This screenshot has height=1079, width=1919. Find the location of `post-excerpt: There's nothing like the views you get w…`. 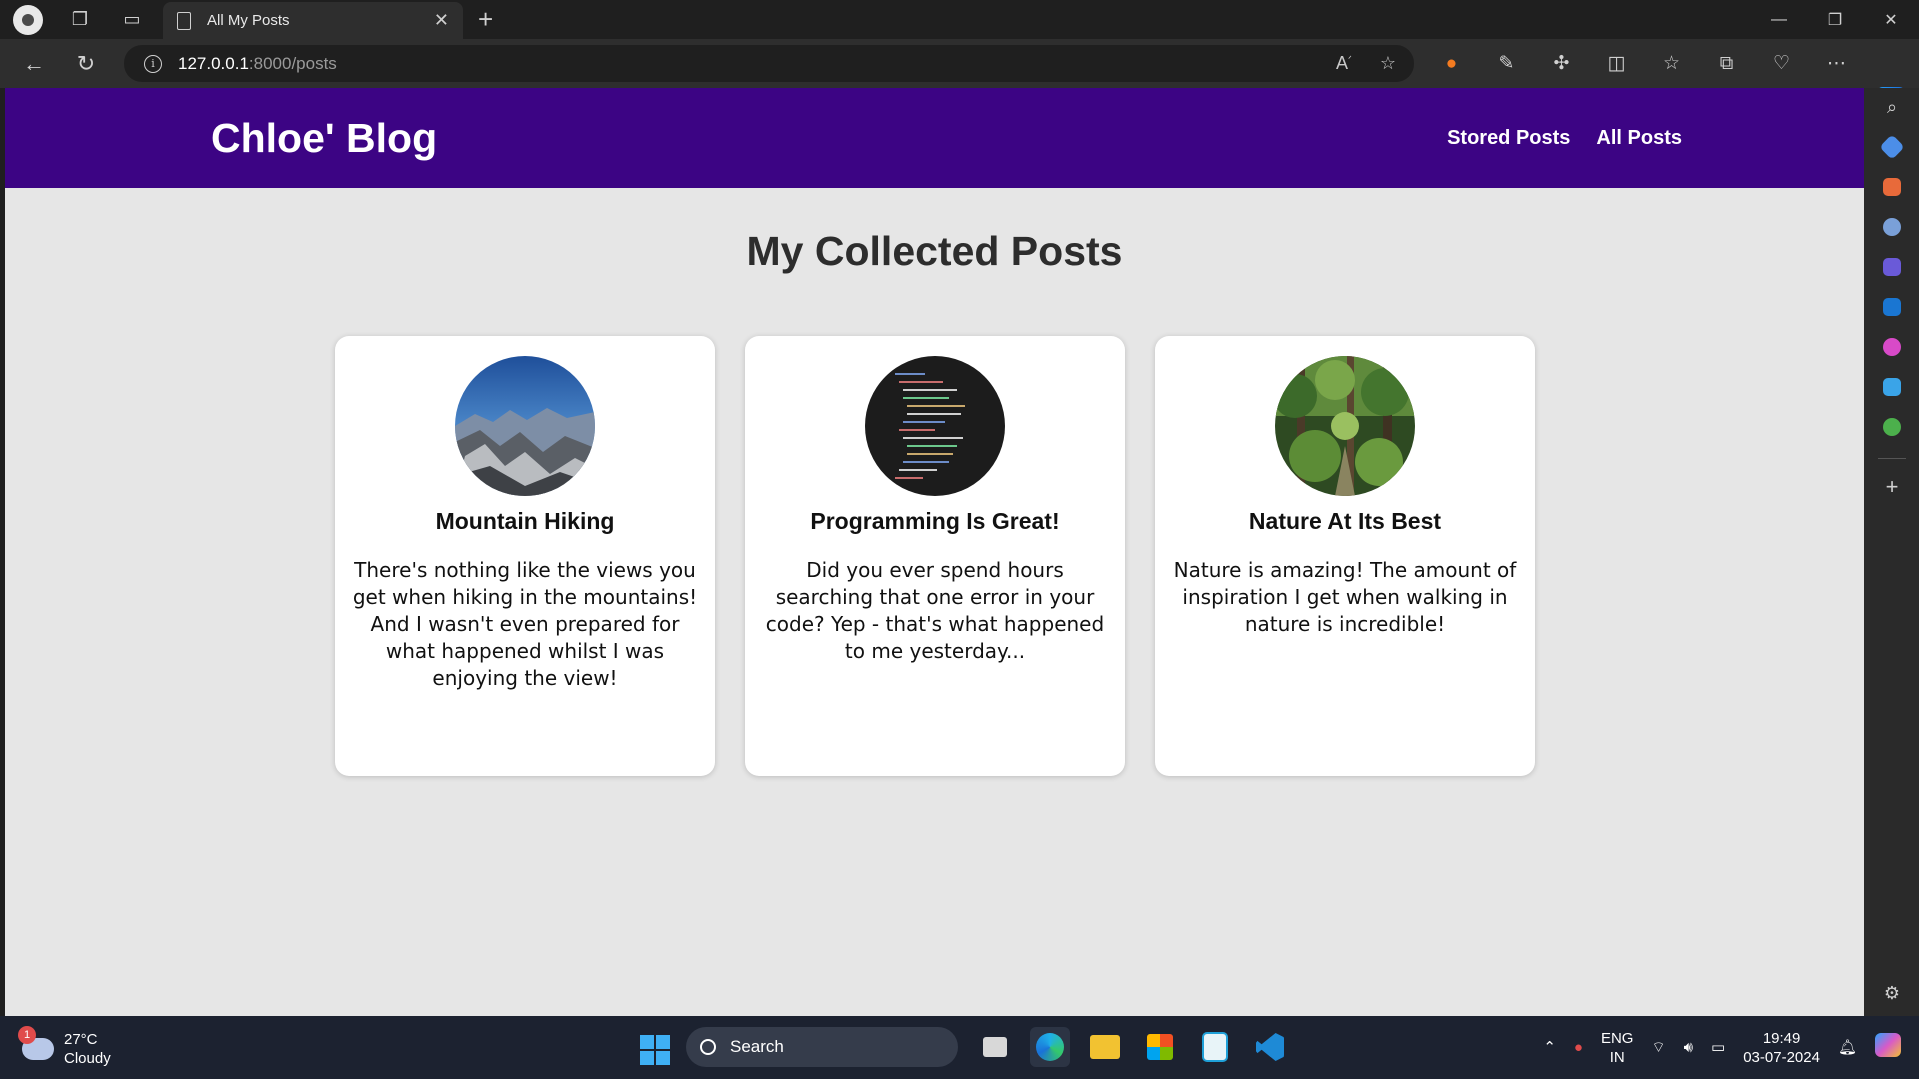

post-excerpt: There's nothing like the views you get w… is located at coordinates (525, 624).